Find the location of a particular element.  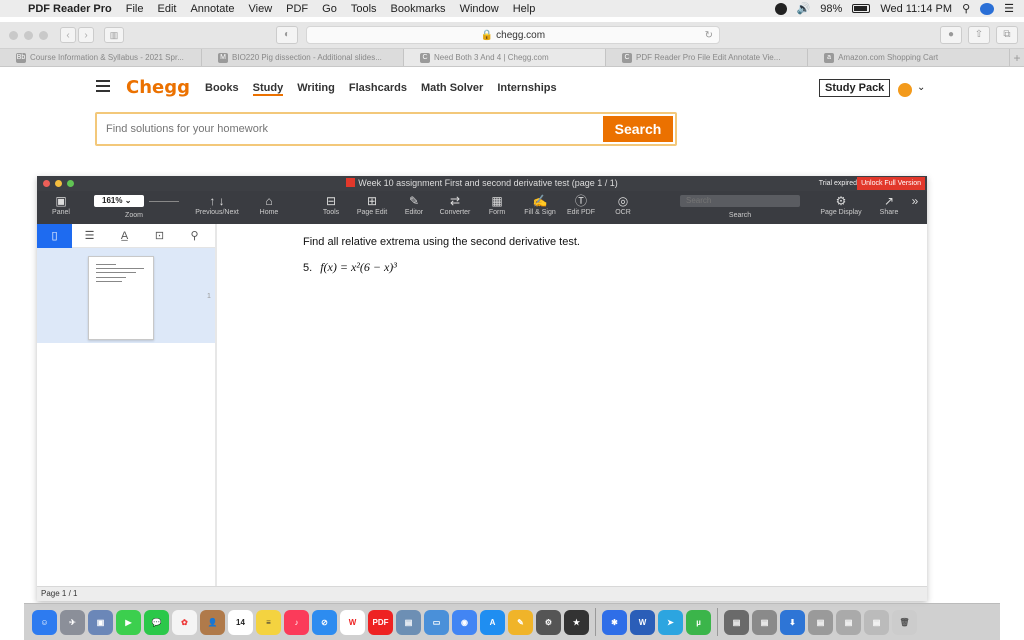

menu-file: File is located at coordinates (135, 9).